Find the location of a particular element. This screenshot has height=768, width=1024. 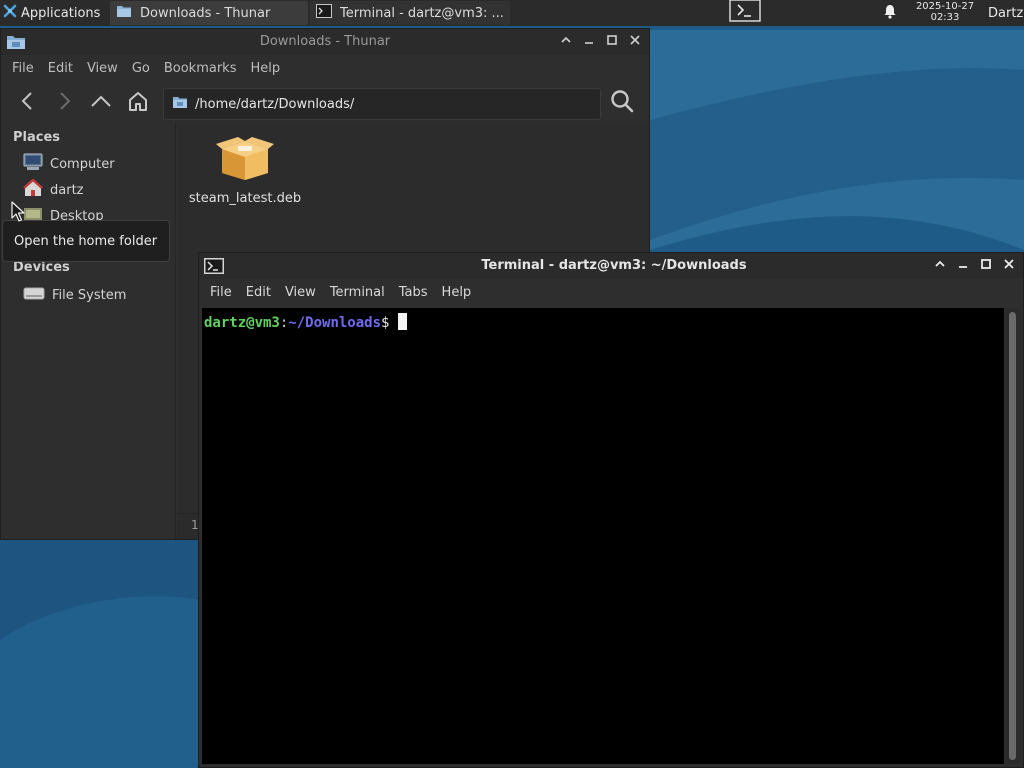

sidebar-label-filesystem: File System is located at coordinates (89, 295).